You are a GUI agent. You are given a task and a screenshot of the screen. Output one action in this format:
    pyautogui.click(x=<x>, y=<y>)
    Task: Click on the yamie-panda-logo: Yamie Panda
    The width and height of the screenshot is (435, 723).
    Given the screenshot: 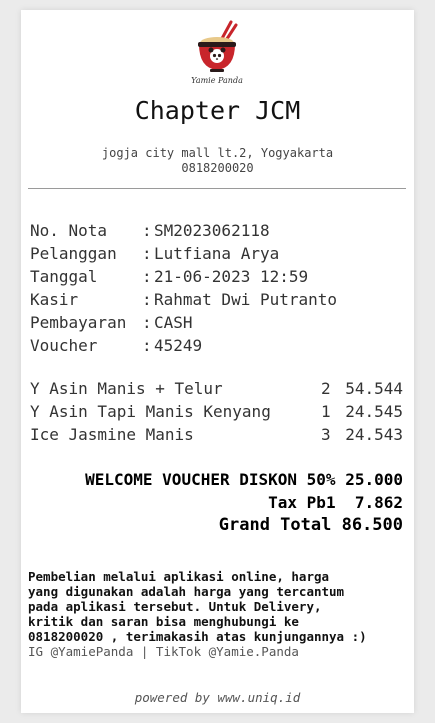 What is the action you would take?
    pyautogui.click(x=217, y=51)
    